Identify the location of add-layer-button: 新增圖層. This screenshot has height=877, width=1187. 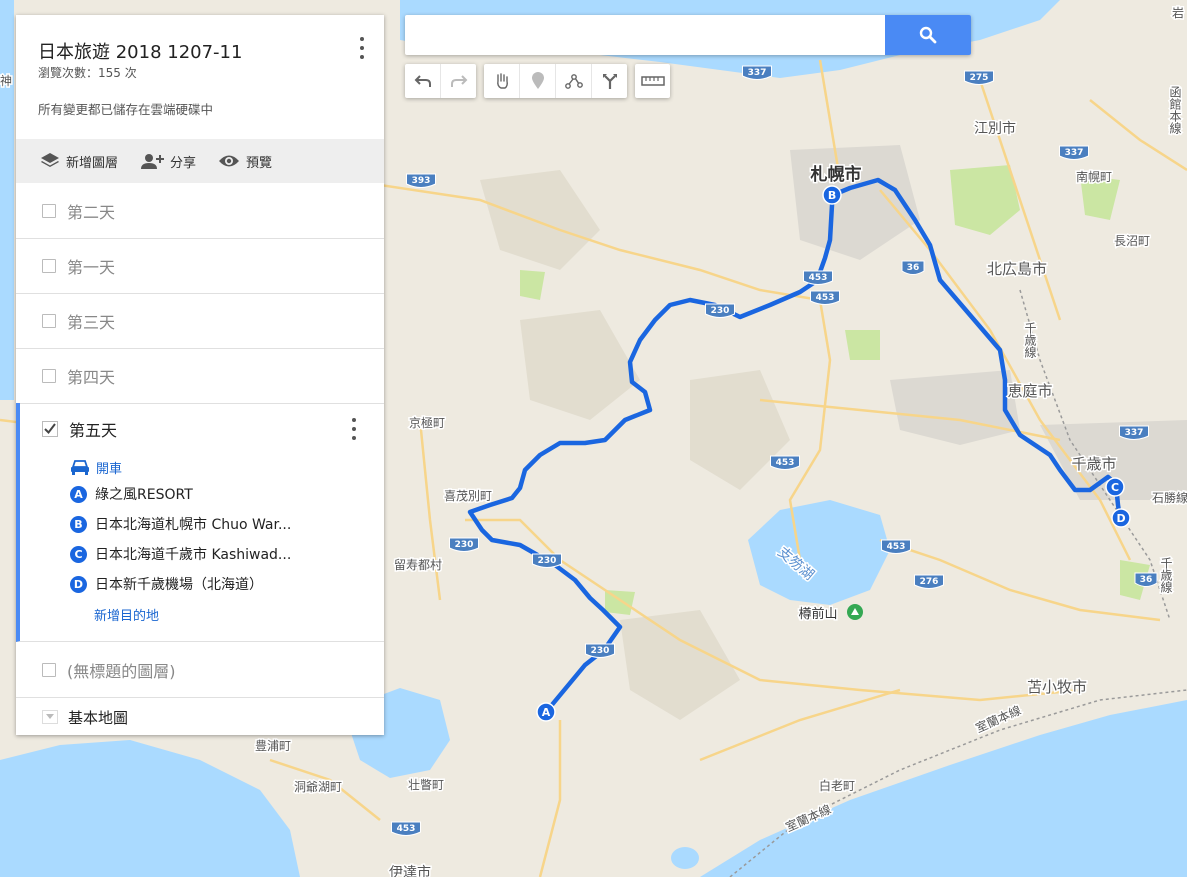
(79, 161).